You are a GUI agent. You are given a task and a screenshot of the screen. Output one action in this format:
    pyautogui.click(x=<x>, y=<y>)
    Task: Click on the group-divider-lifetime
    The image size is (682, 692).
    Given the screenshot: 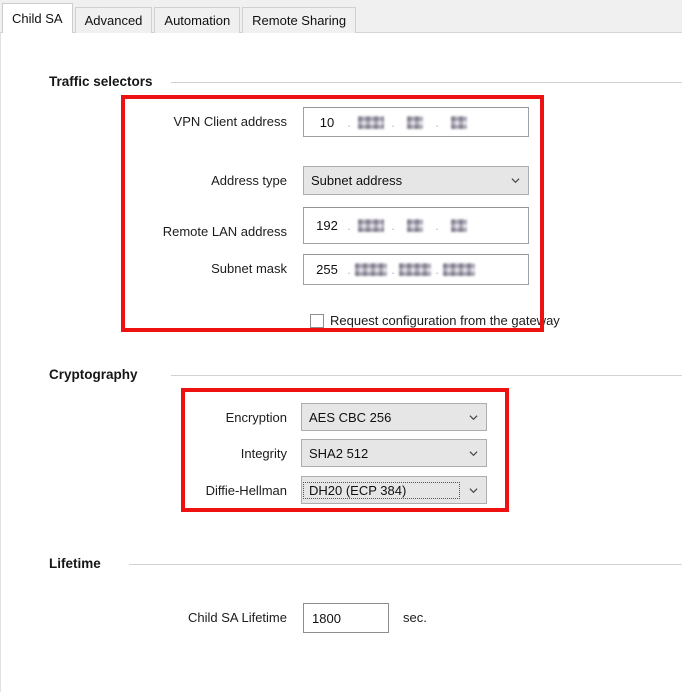 What is the action you would take?
    pyautogui.click(x=405, y=564)
    